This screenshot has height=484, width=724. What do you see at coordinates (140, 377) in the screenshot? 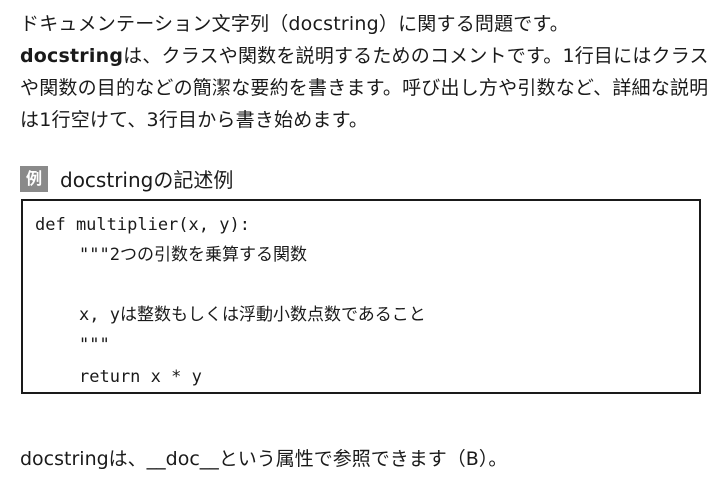
I see `code-line-return: return x * y` at bounding box center [140, 377].